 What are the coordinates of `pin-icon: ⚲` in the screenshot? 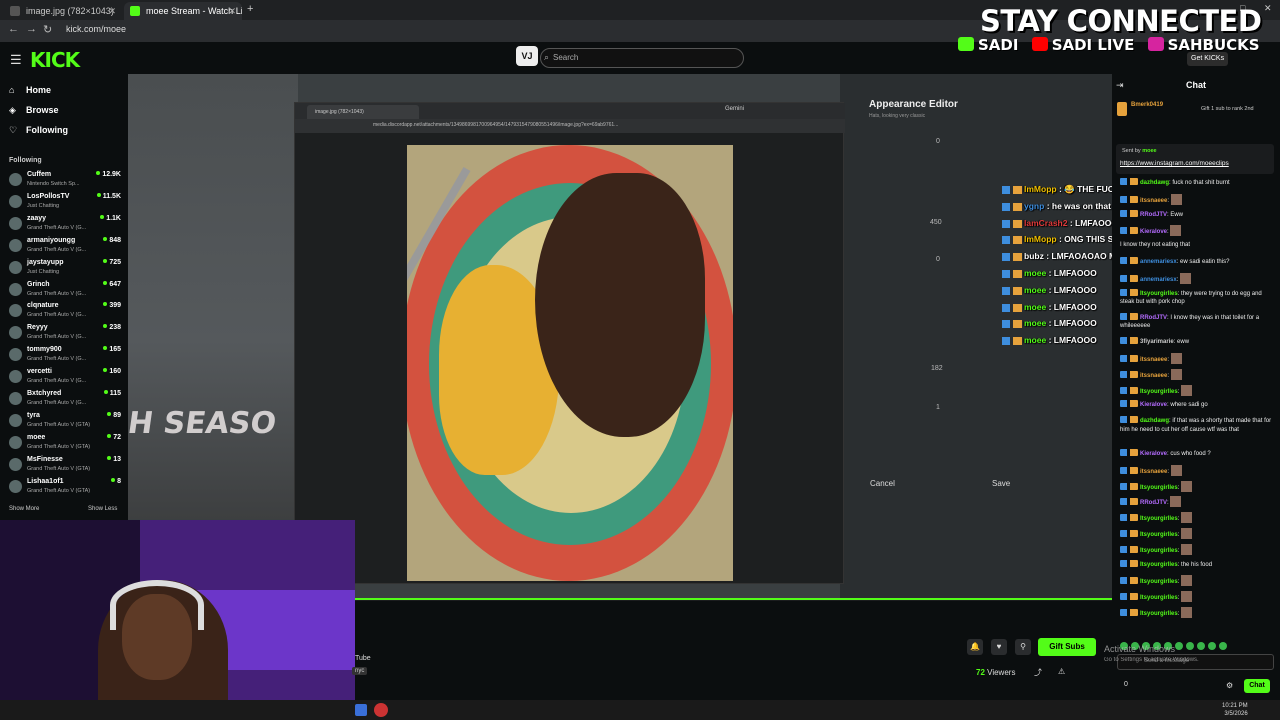 It's located at (1023, 647).